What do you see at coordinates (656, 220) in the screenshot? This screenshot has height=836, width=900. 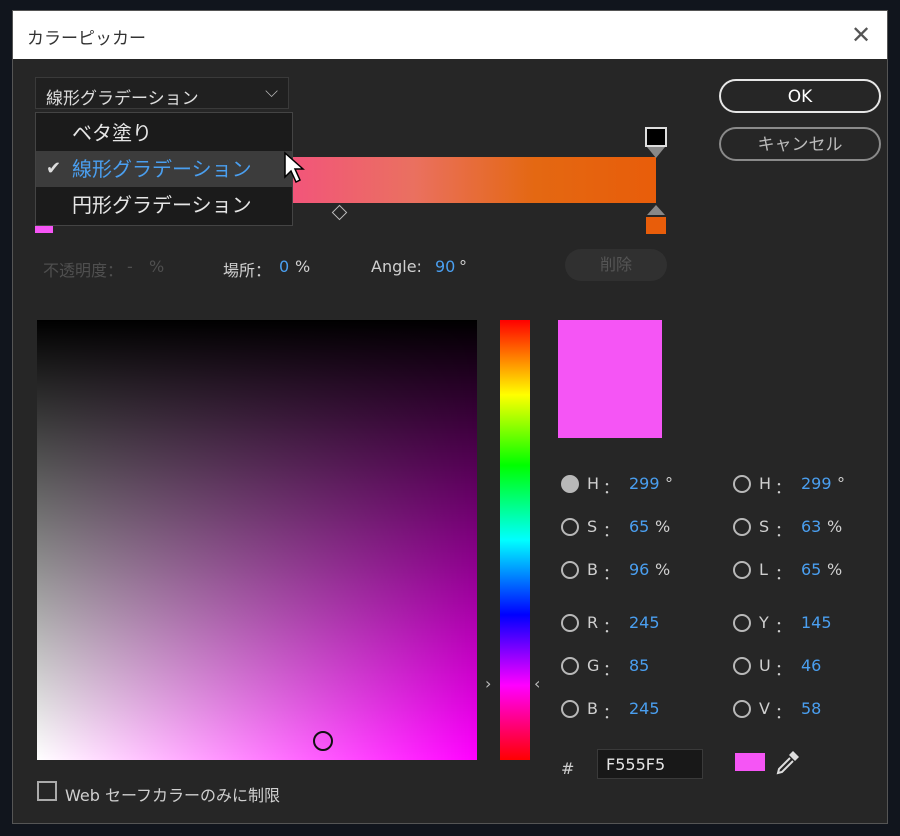 I see `color-stop-right` at bounding box center [656, 220].